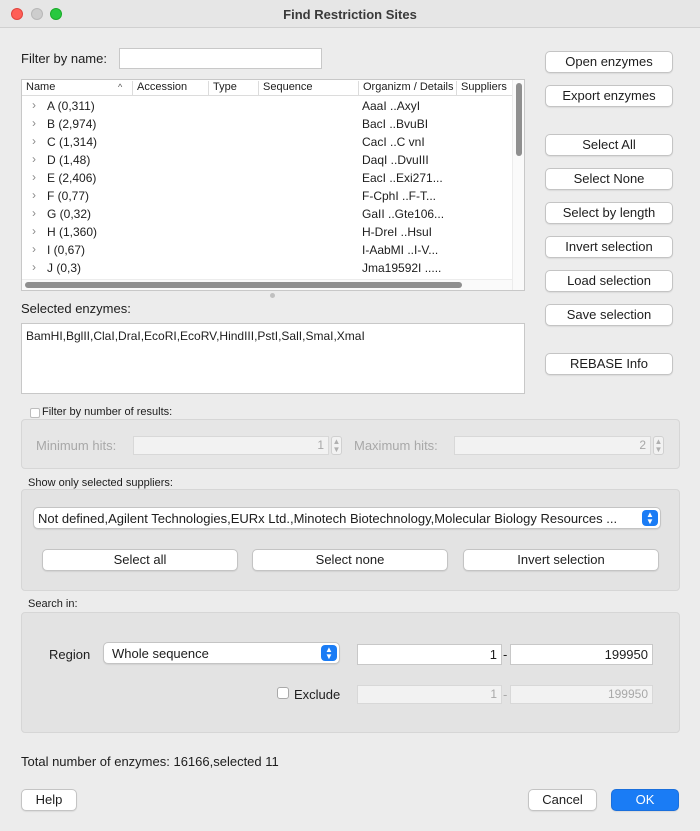 Image resolution: width=700 pixels, height=831 pixels. Describe the element at coordinates (266, 160) in the screenshot. I see `table-row: › D (1,48) DaqI ..DvuIII` at that location.